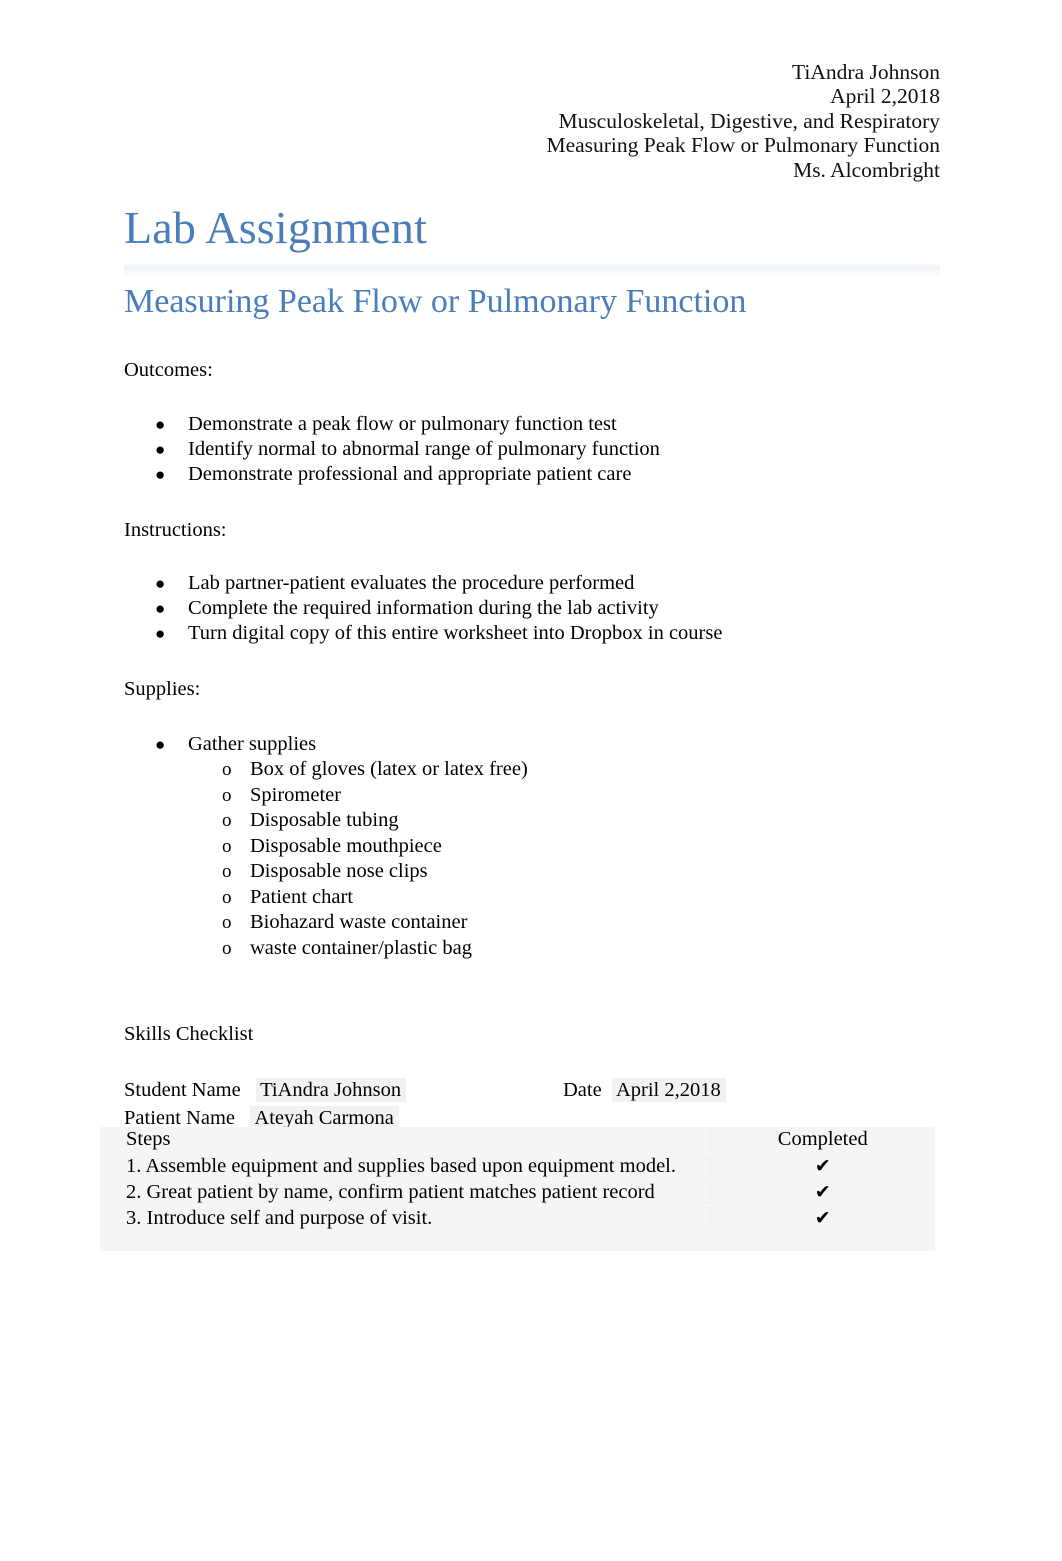  What do you see at coordinates (536, 821) in the screenshot?
I see `sub-list-item: o Disposable tubing` at bounding box center [536, 821].